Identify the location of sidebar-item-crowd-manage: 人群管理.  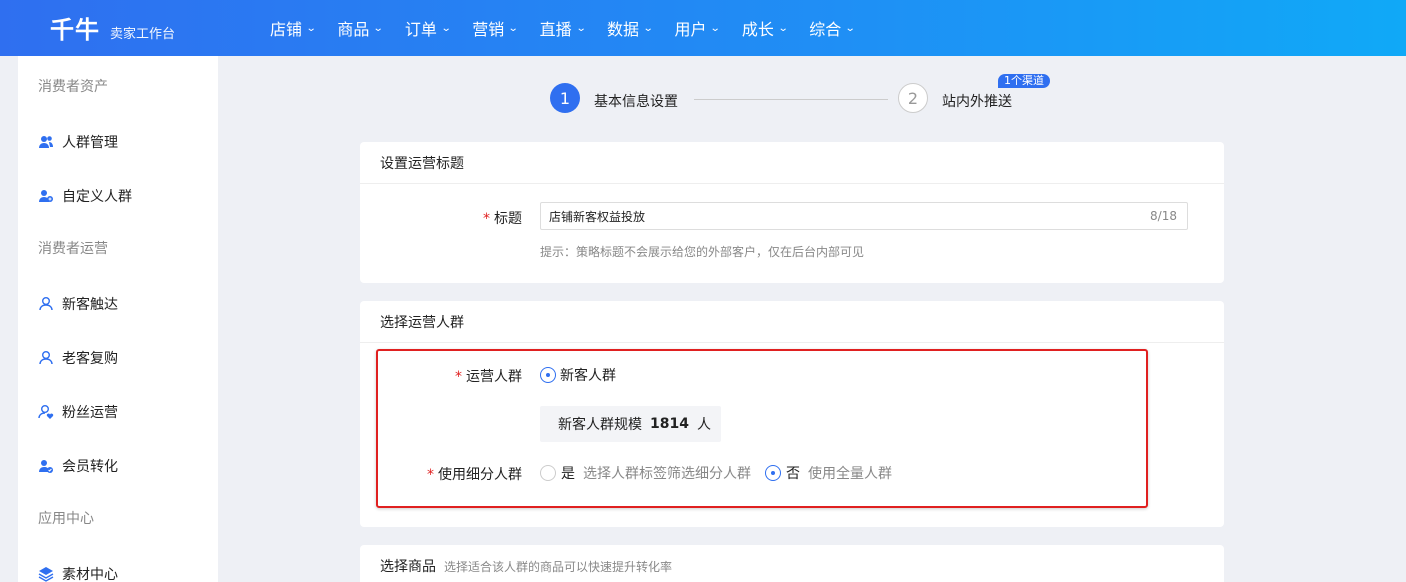
(78, 142).